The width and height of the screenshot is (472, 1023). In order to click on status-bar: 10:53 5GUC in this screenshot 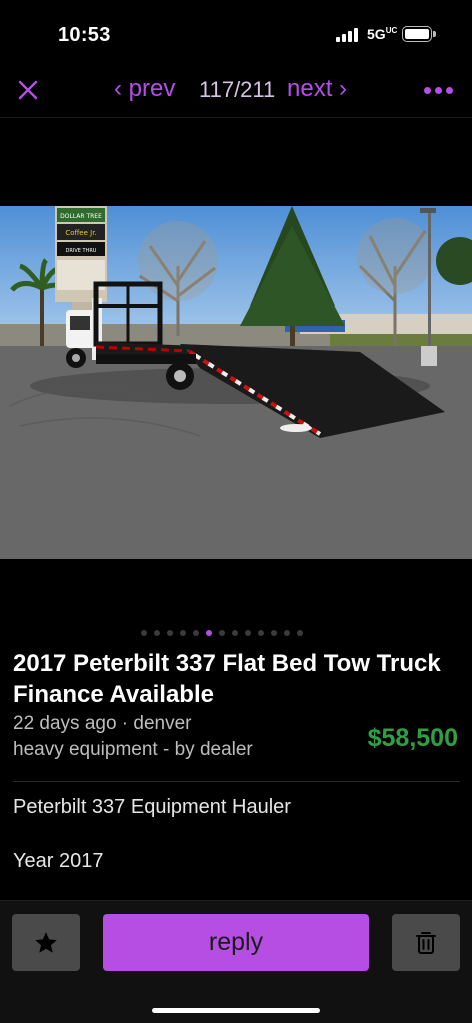, I will do `click(236, 30)`.